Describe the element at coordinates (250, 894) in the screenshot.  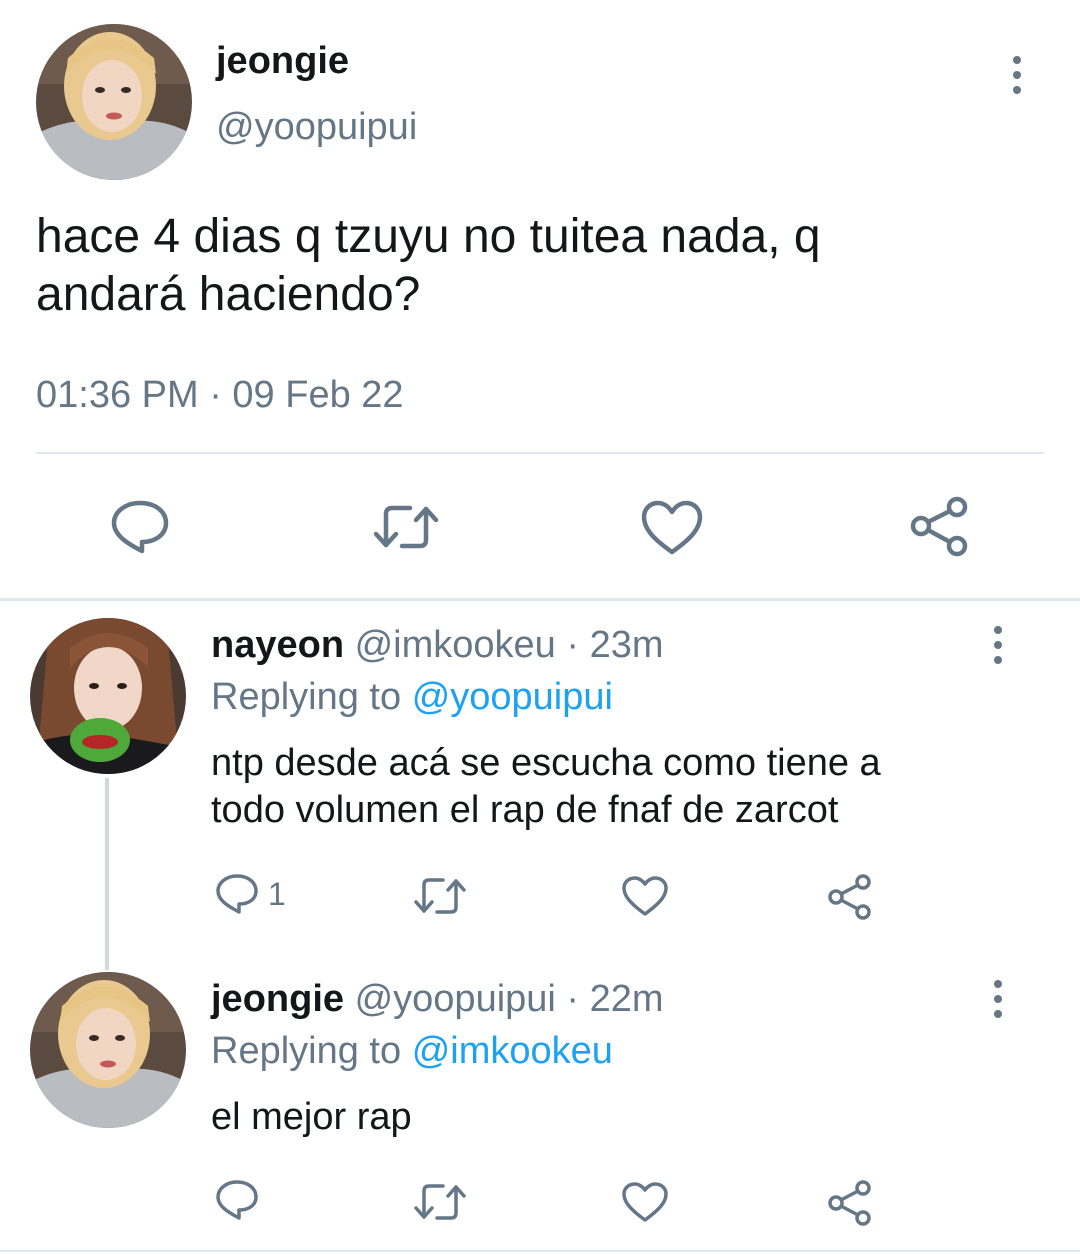
I see `reply-icon: 1` at that location.